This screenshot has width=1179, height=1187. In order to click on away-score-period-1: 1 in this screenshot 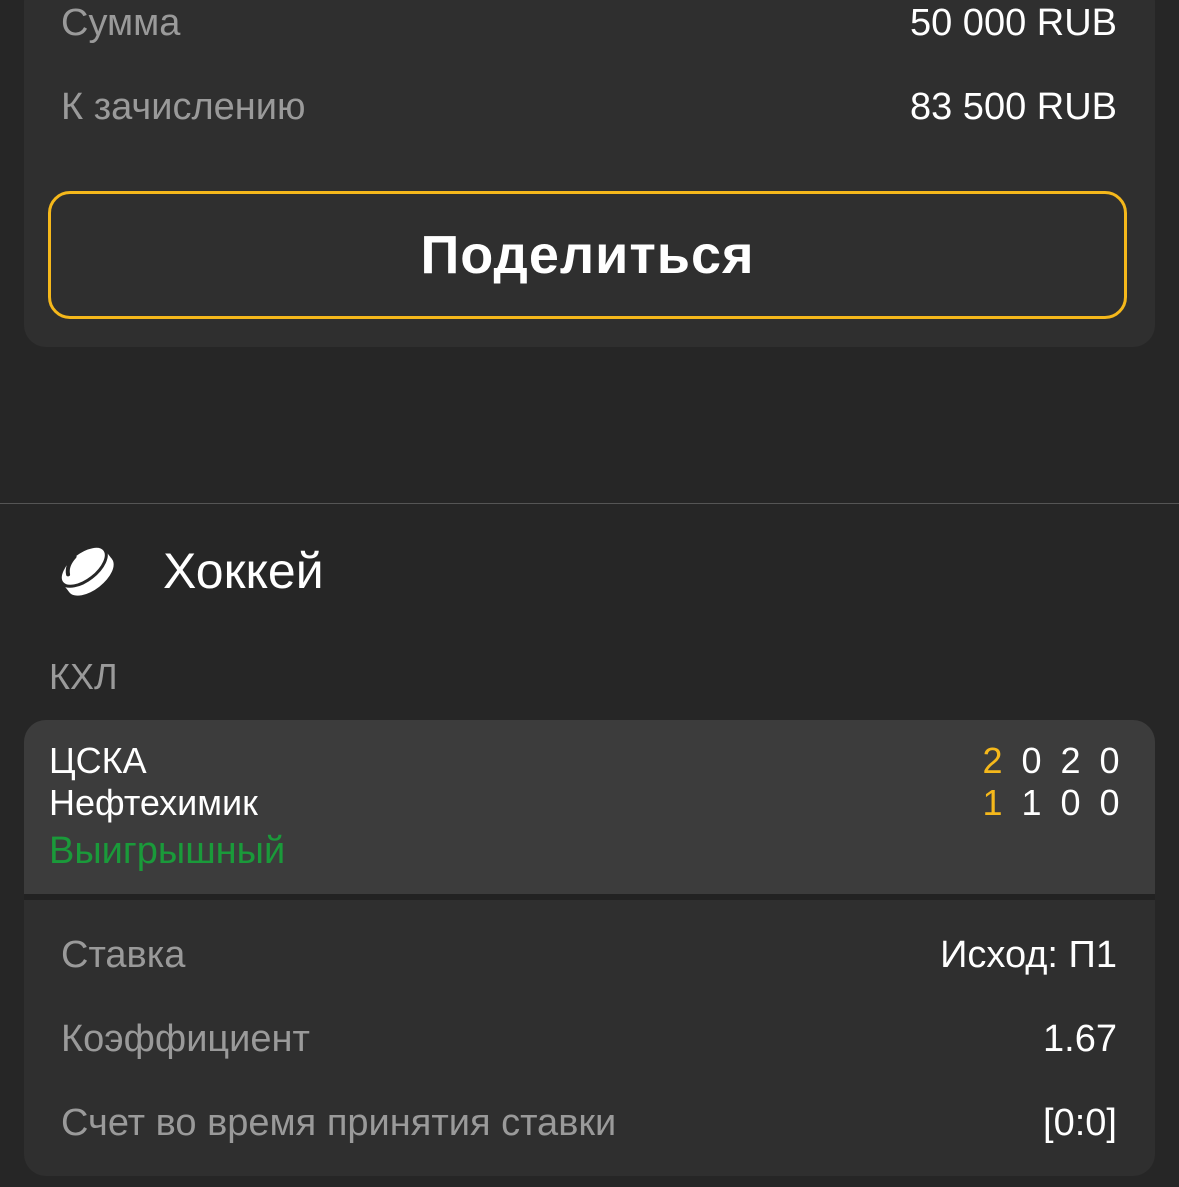, I will do `click(1031, 802)`.